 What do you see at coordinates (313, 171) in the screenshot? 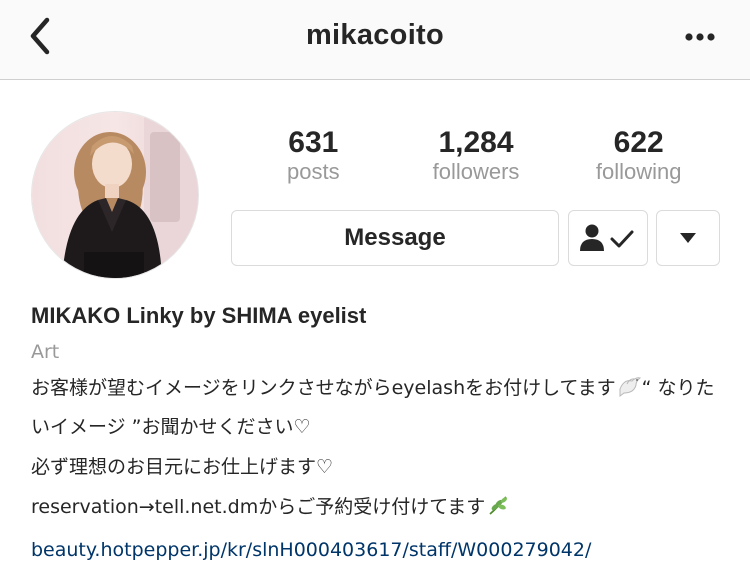
I see `posts-label: posts` at bounding box center [313, 171].